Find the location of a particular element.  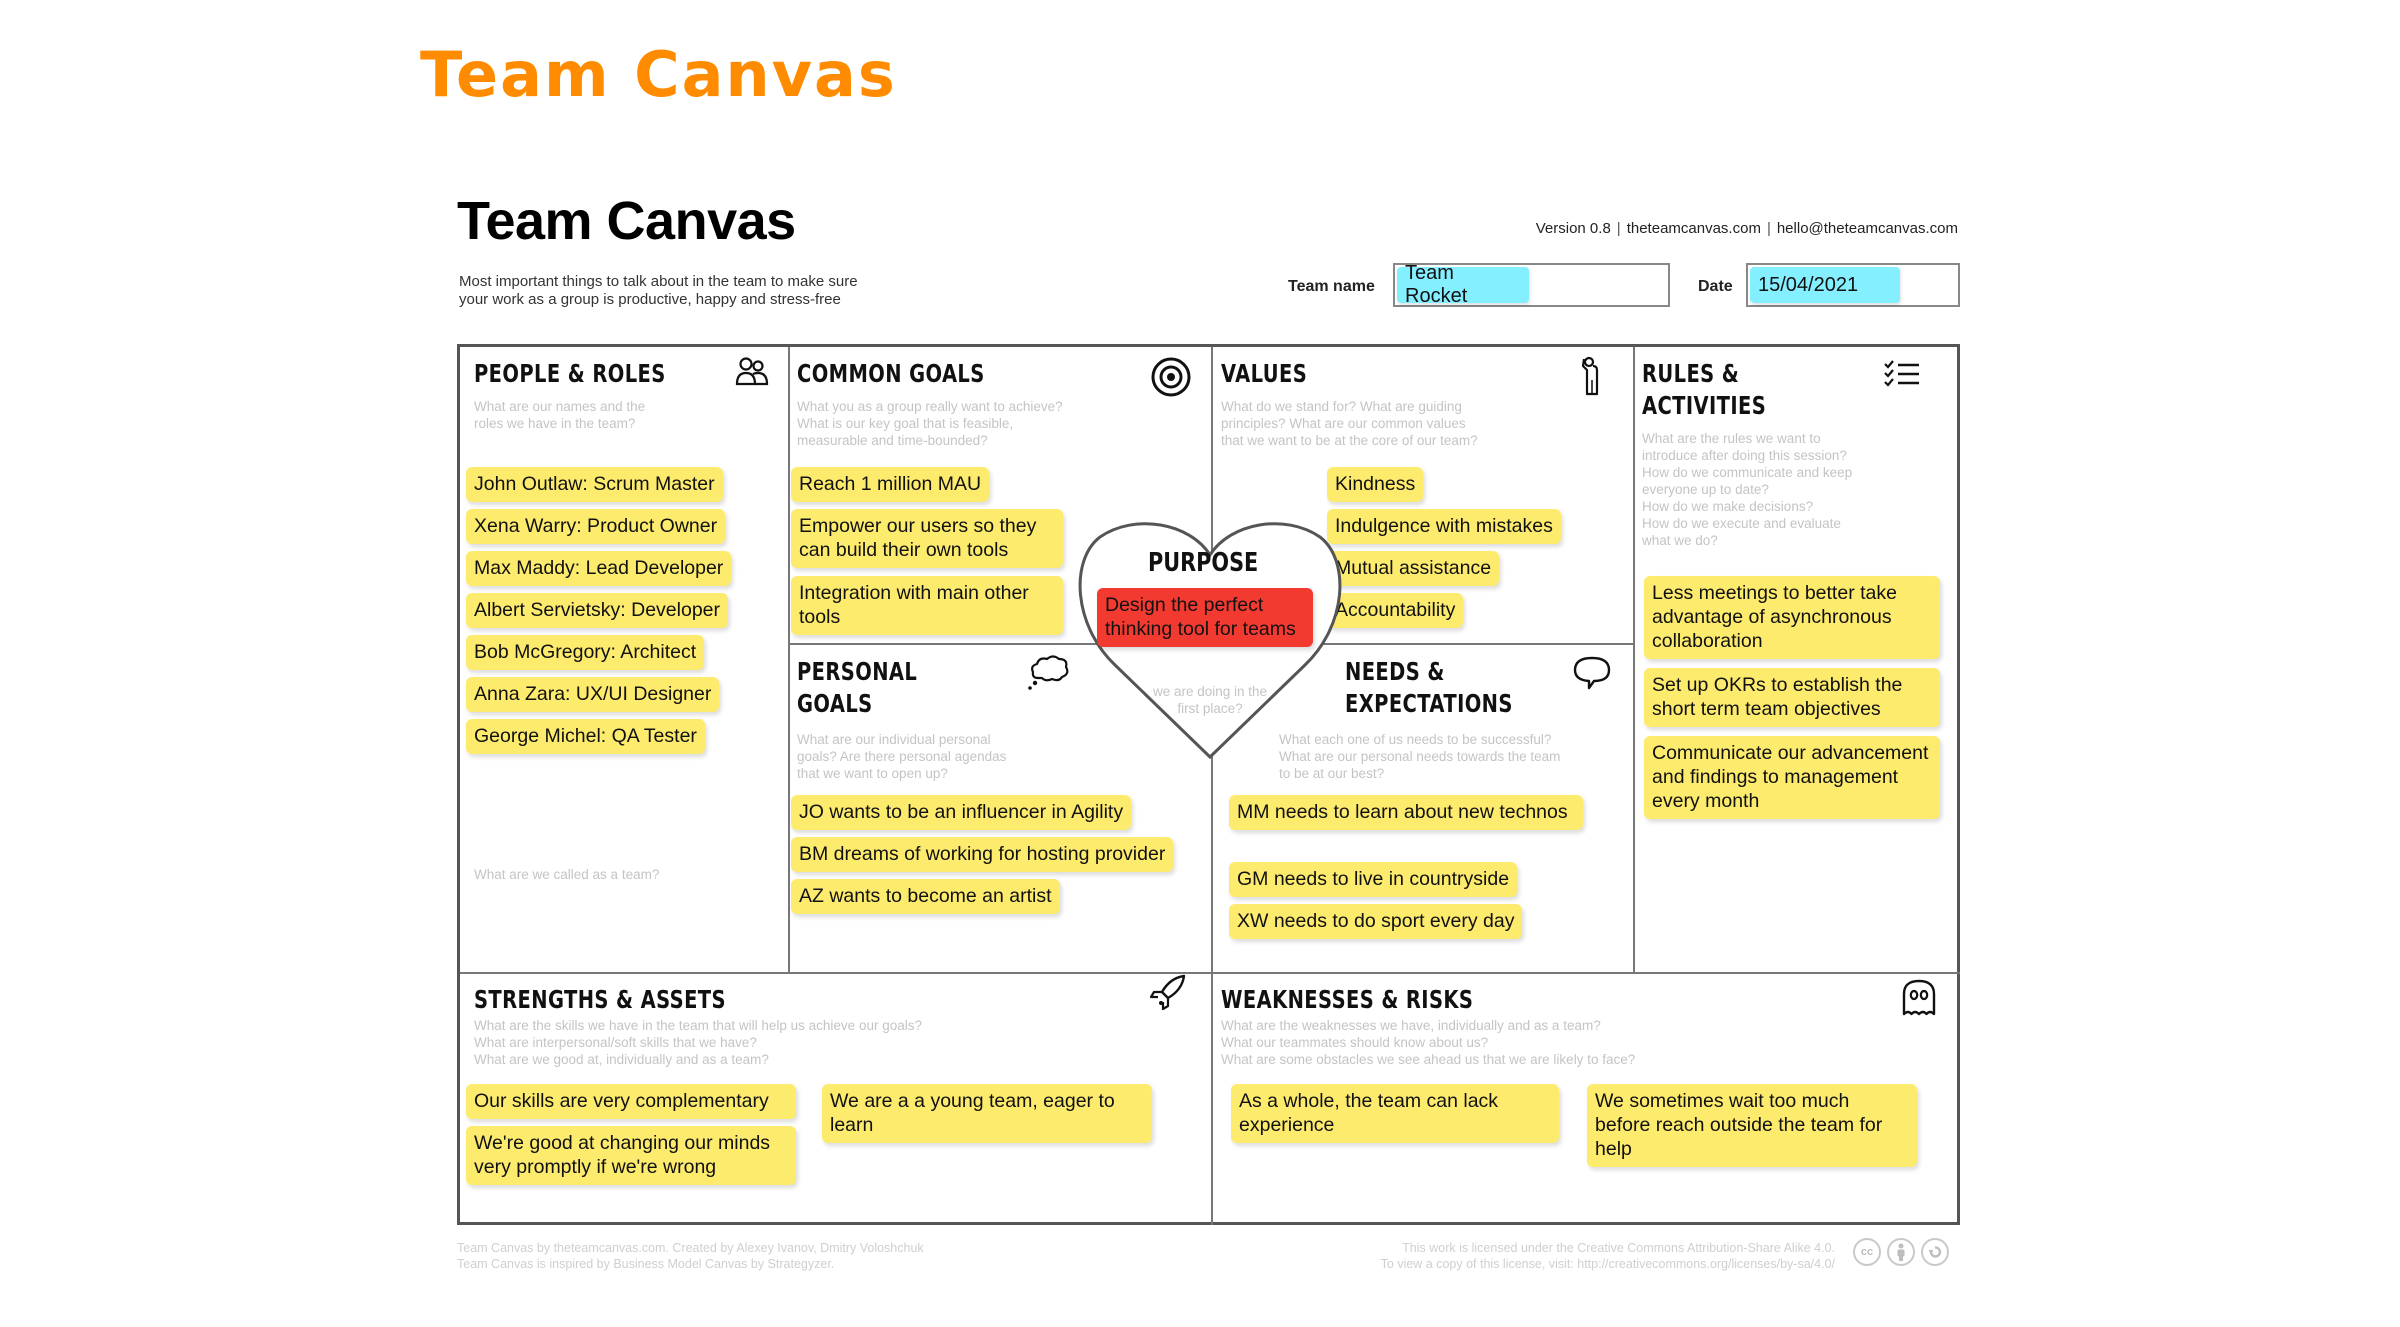

date-field: 15/04/2021 is located at coordinates (1853, 285).